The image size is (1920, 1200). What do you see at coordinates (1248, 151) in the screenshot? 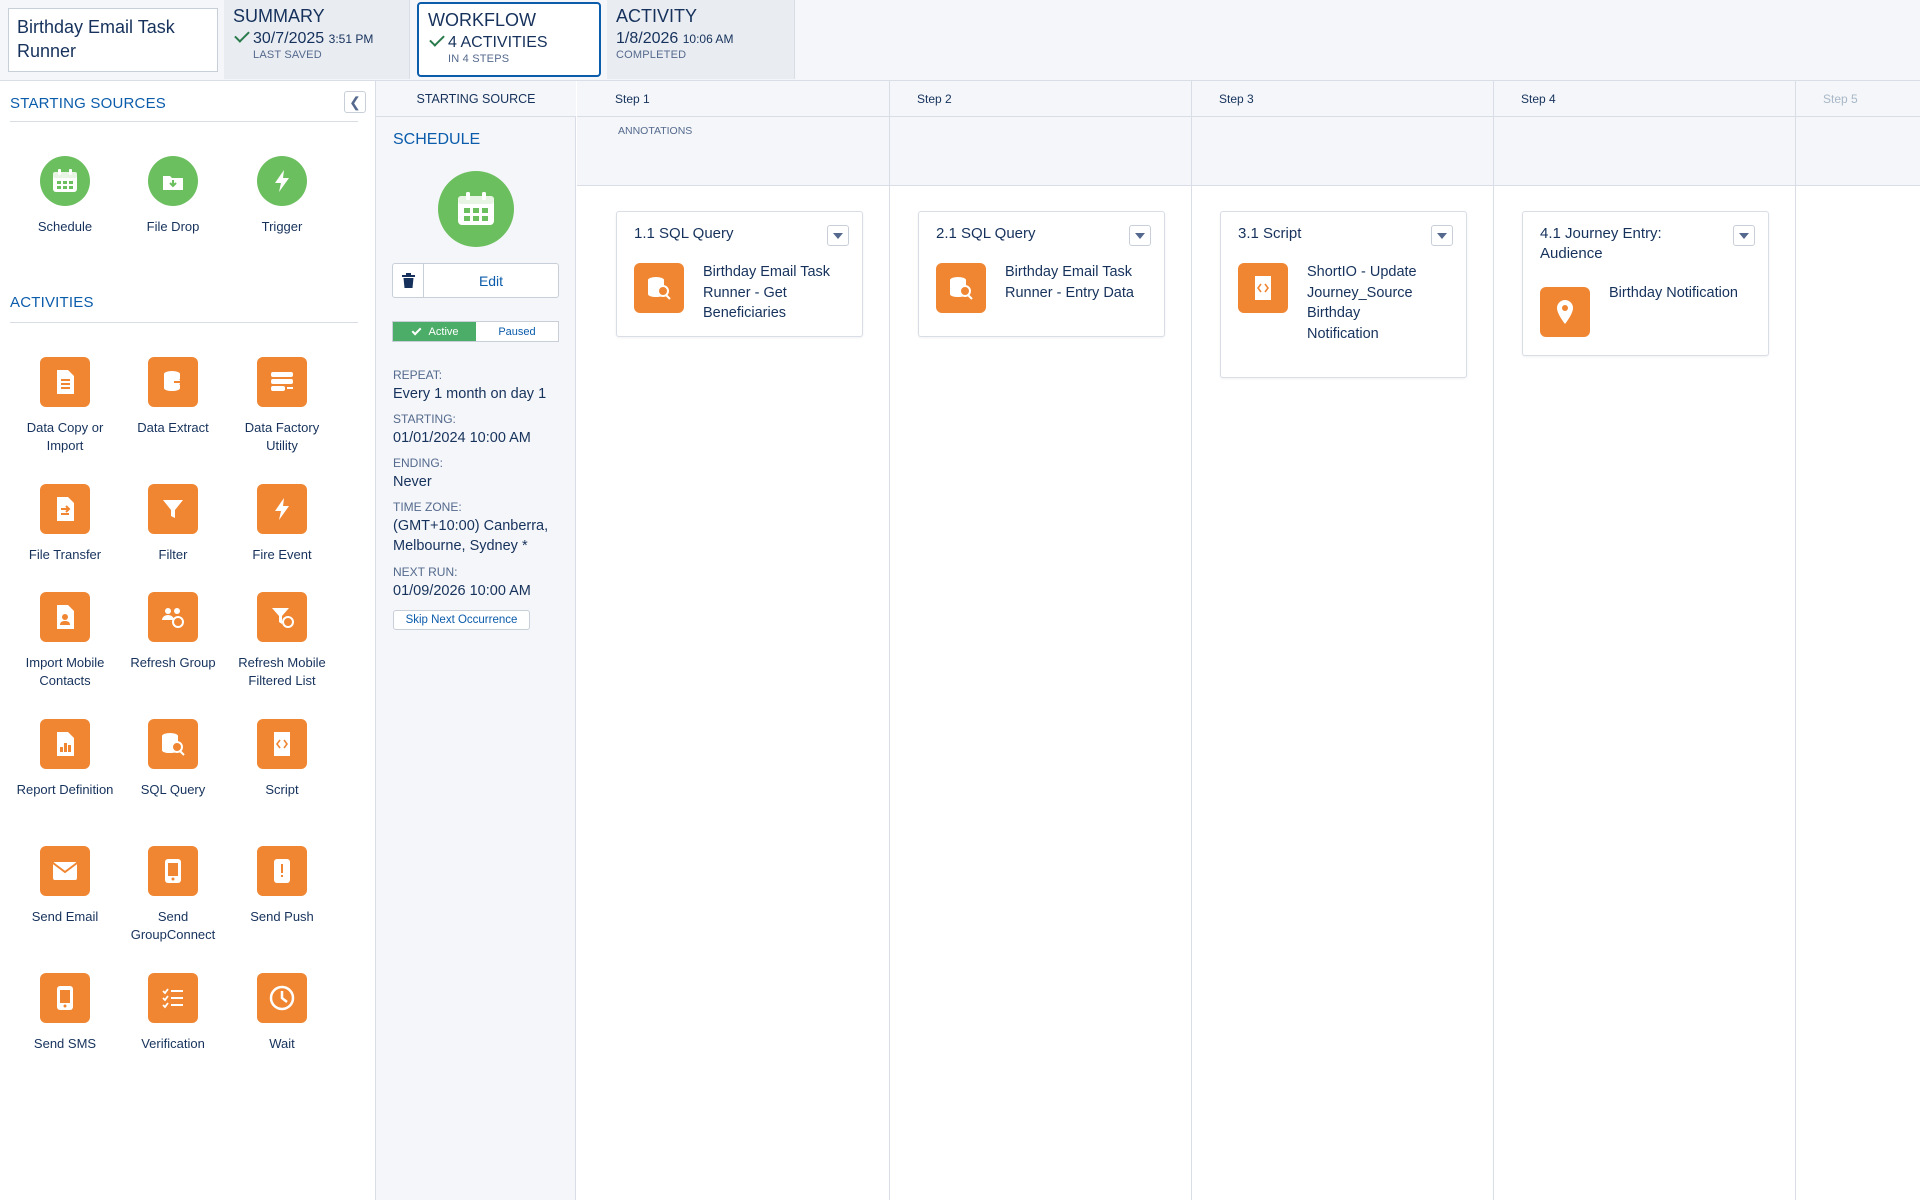
I see `annotations-row: ANNOTATIONS` at bounding box center [1248, 151].